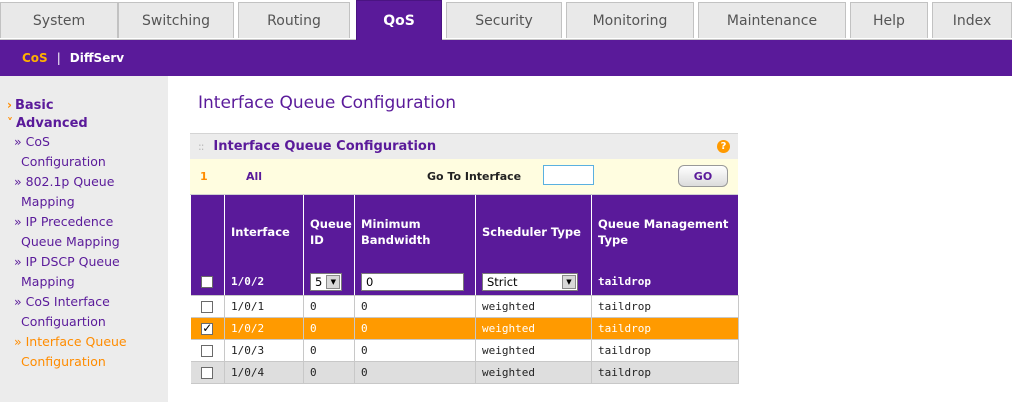  Describe the element at coordinates (264, 306) in the screenshot. I see `cell-interface: 1/0/1` at that location.